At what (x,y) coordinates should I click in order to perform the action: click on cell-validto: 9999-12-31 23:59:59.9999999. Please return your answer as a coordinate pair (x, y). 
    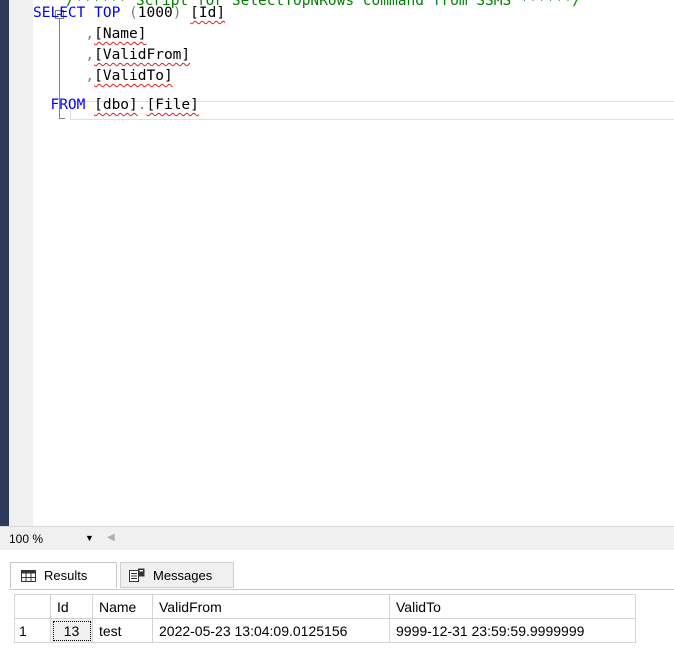
    Looking at the image, I should click on (512, 630).